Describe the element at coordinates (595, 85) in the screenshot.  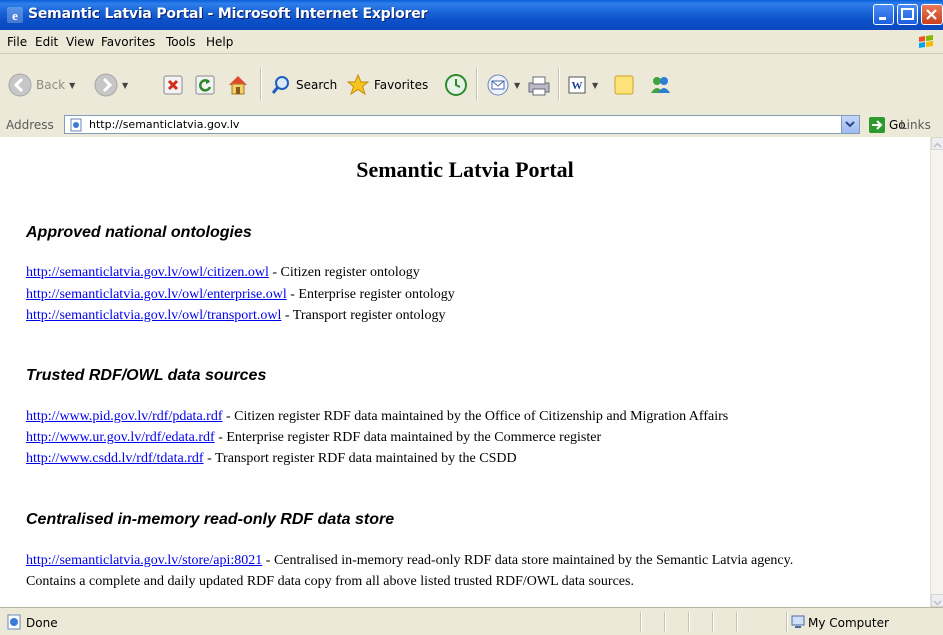
I see `edit-dropdown-icon: ▼` at that location.